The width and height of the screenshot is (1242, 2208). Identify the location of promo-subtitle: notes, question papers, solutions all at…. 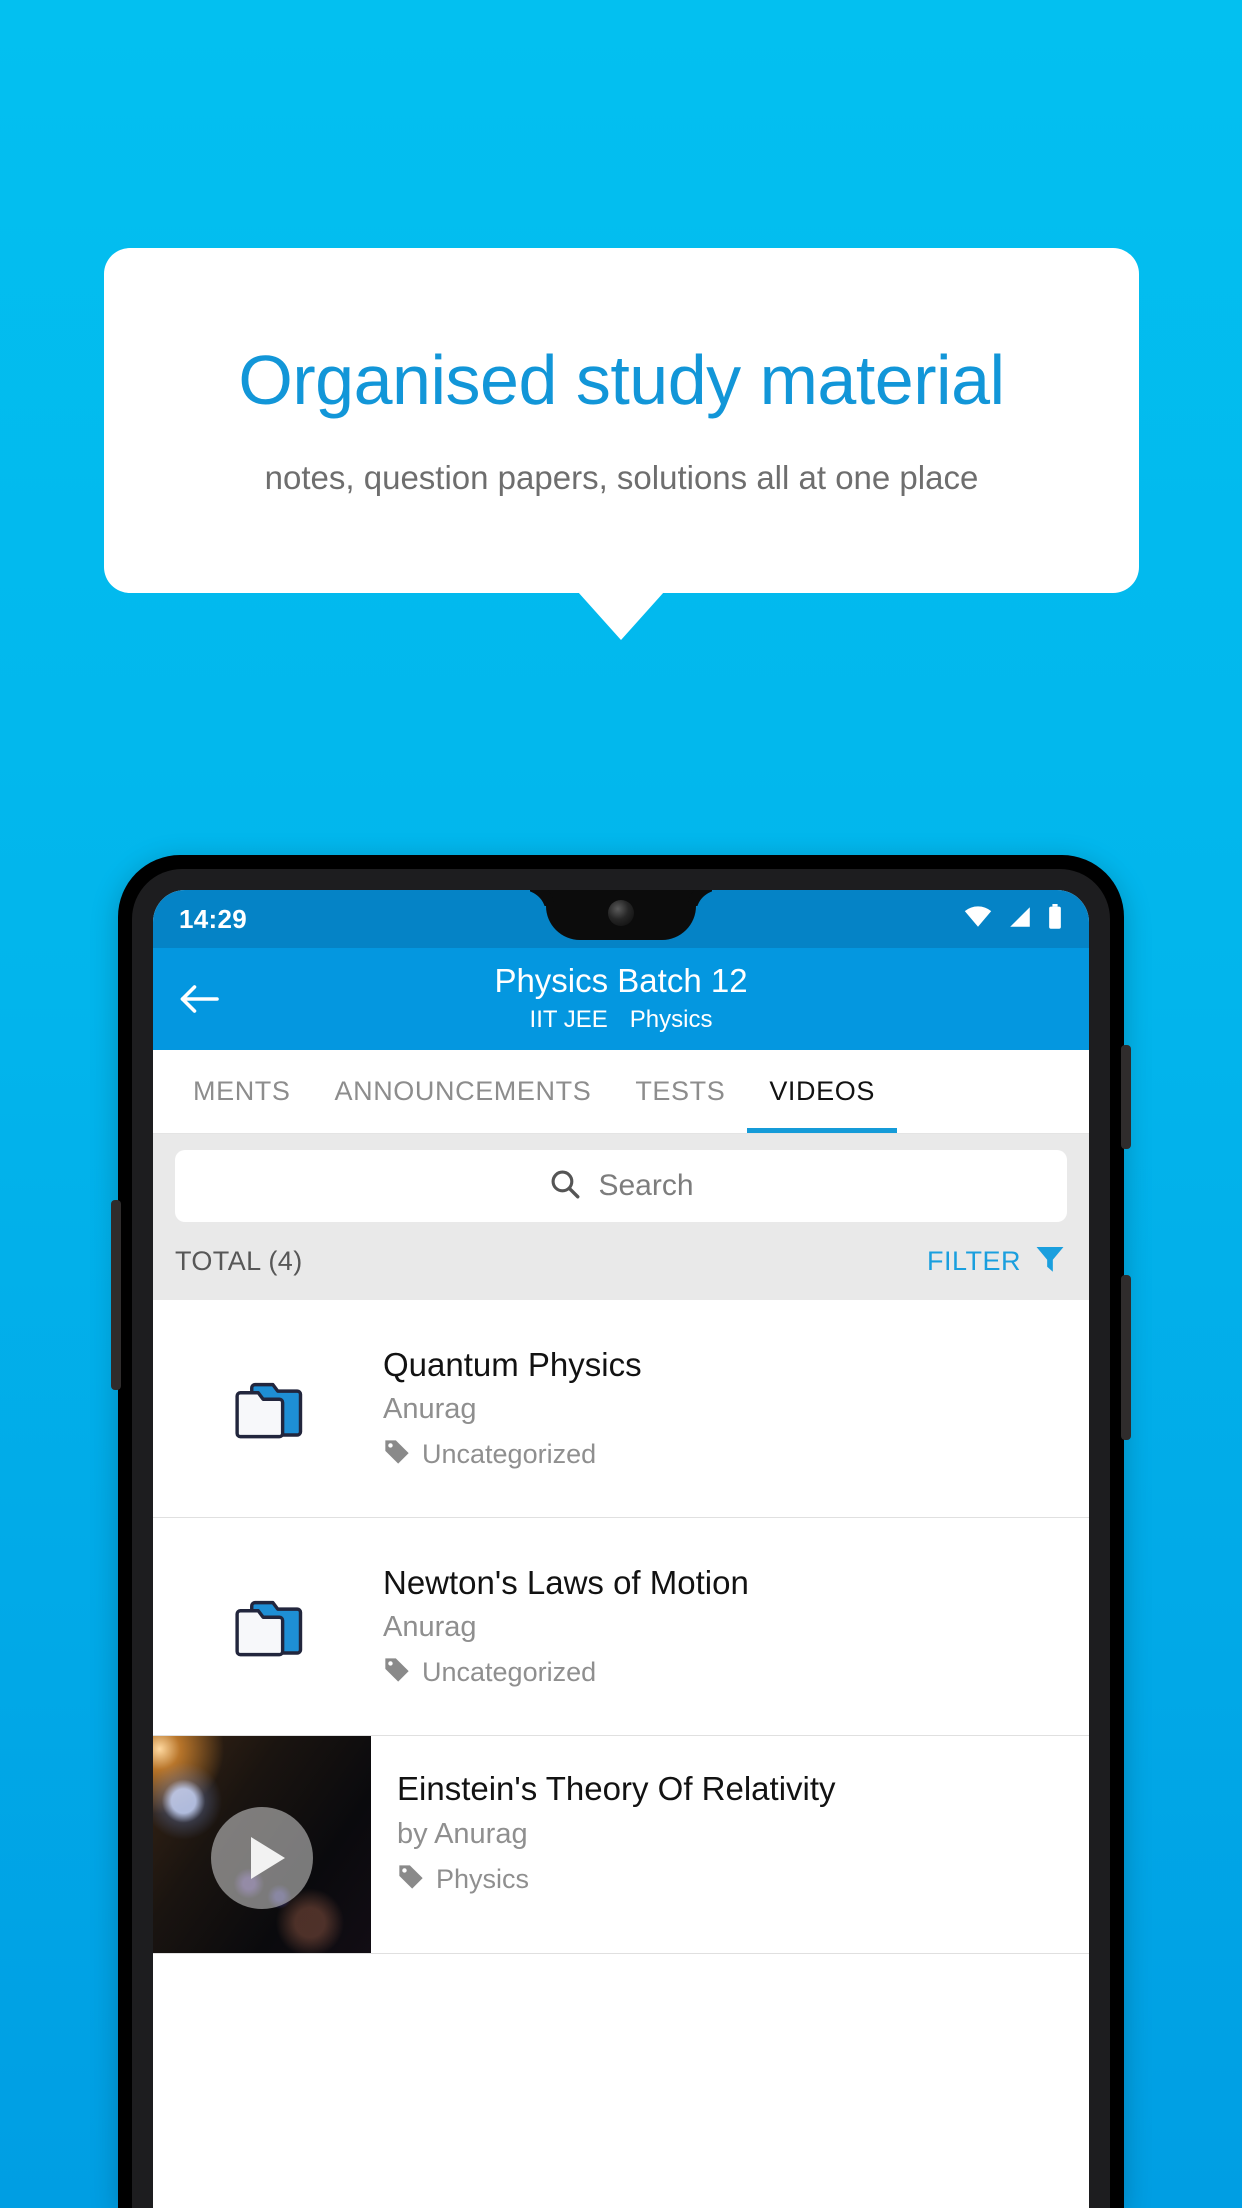
(621, 477).